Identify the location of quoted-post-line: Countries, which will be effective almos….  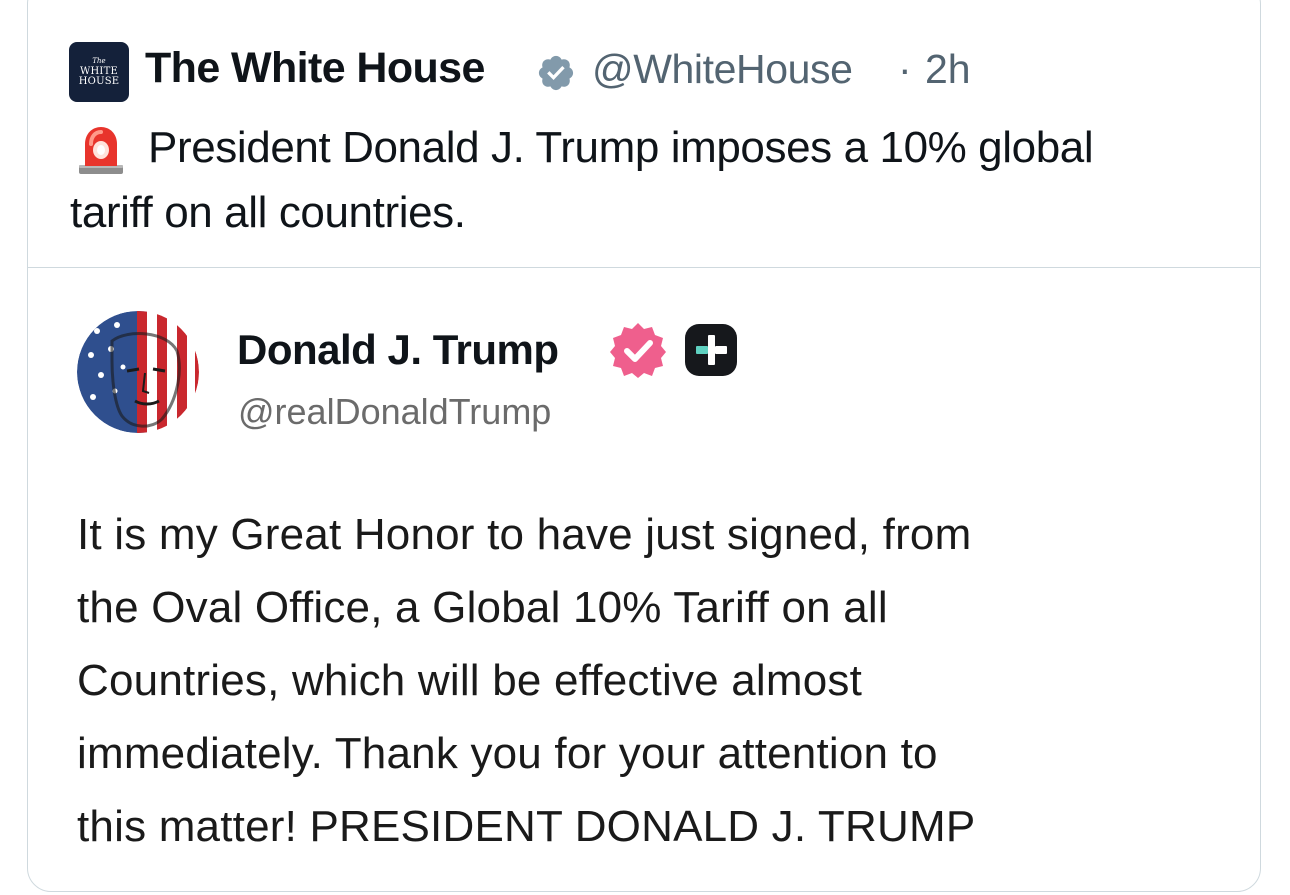
(470, 680).